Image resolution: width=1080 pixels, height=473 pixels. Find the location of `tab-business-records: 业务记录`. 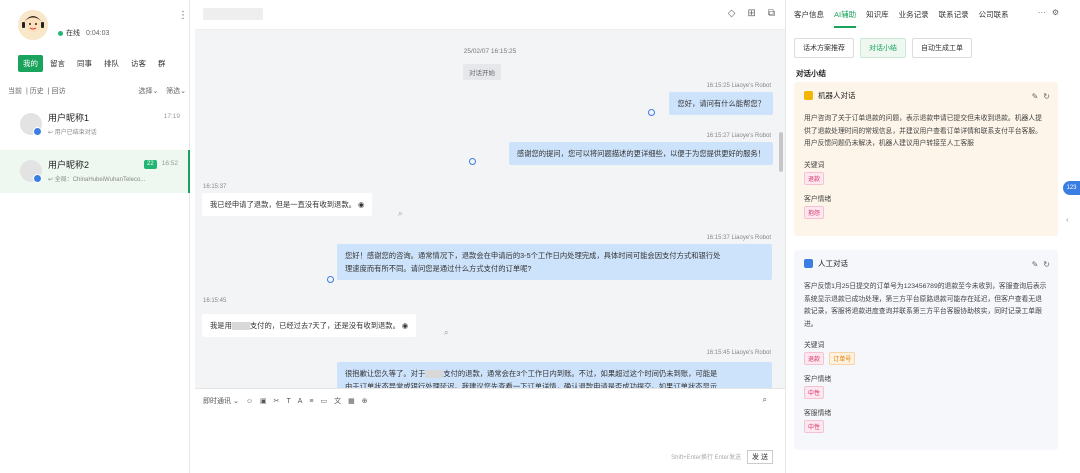

tab-business-records: 业务记录 is located at coordinates (914, 18).